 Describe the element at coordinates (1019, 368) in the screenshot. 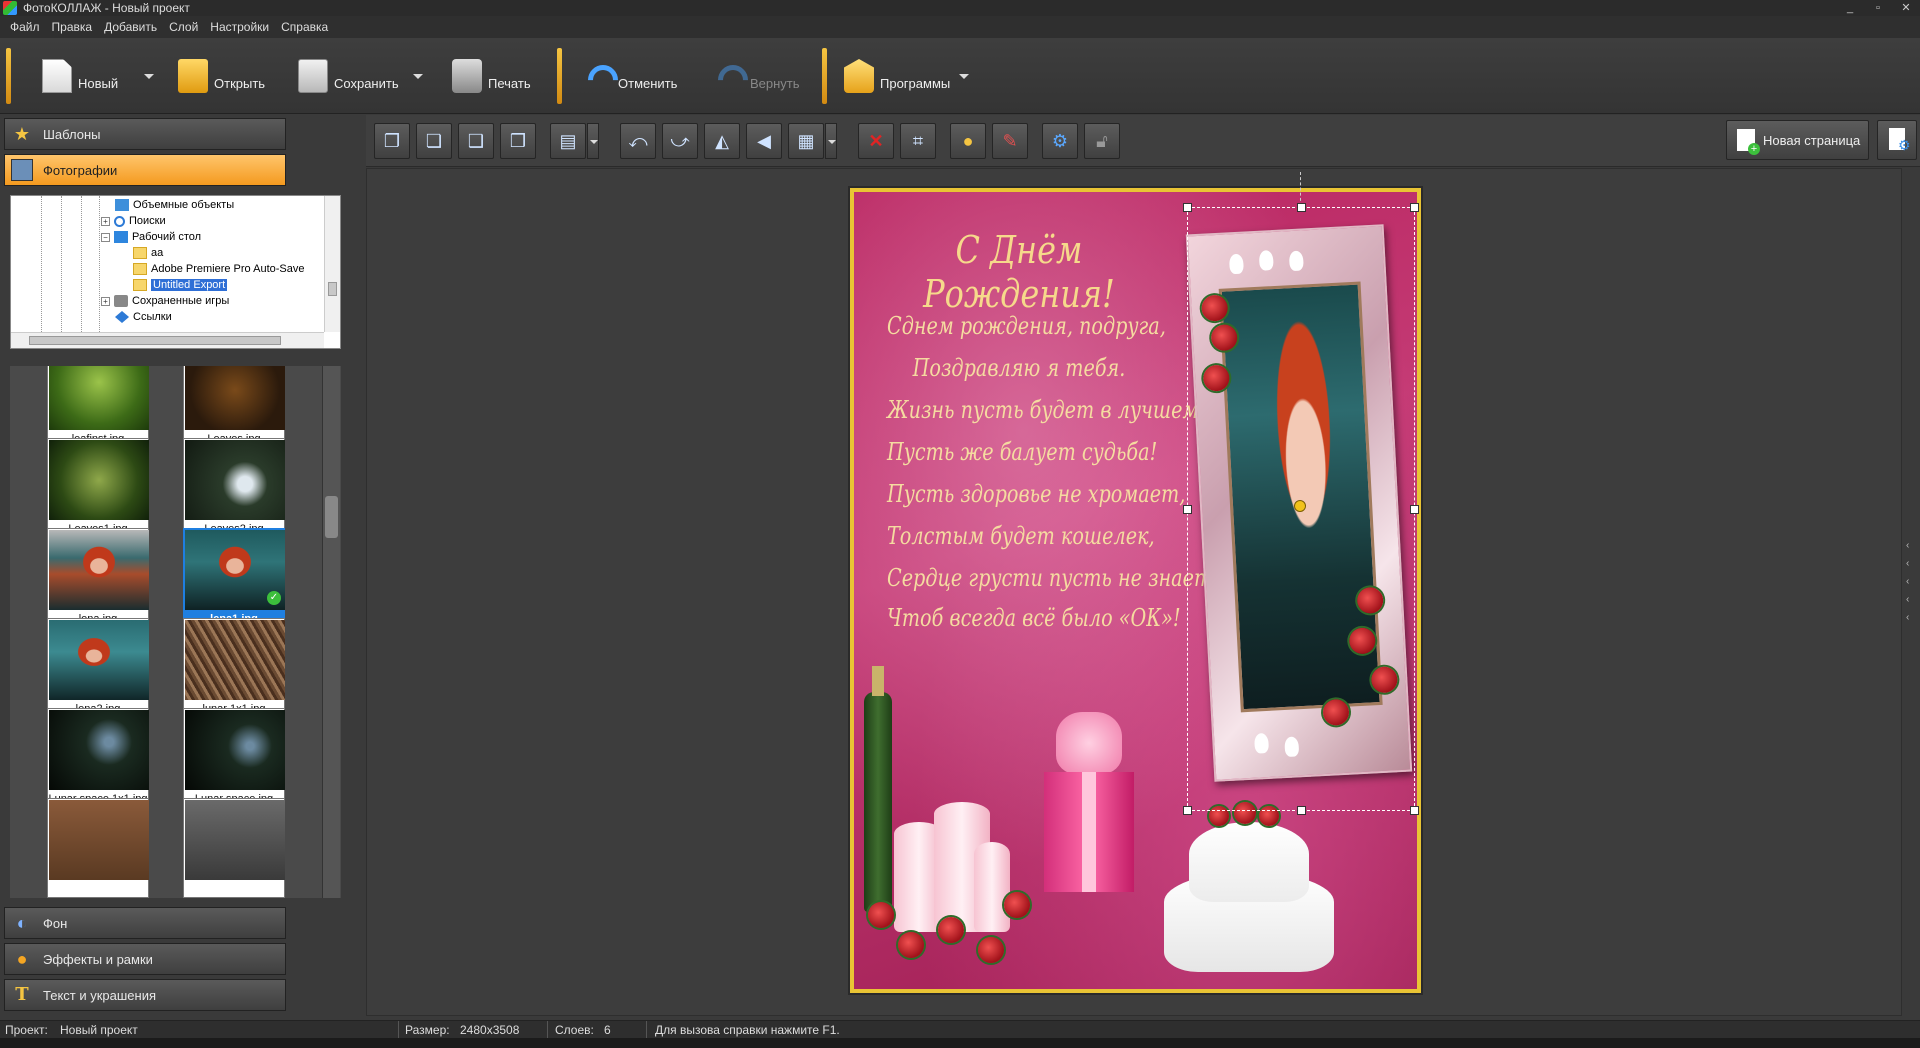

I see `poem-line: Поздравляю я тебя.` at that location.